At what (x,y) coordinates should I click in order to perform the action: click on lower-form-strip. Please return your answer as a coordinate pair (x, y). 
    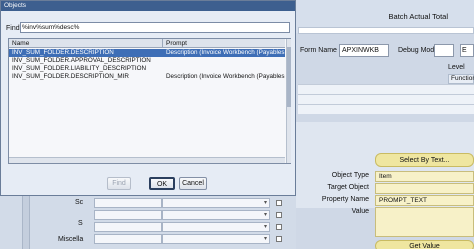
    Looking at the image, I should click on (26, 219).